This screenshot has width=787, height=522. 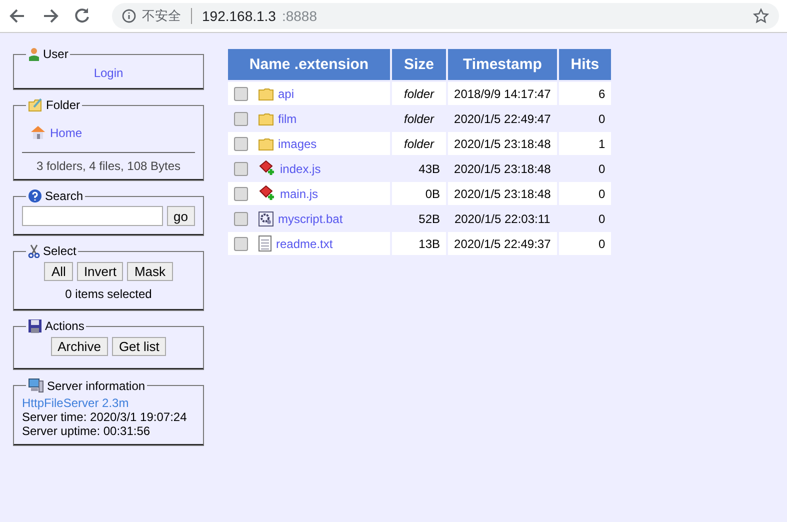 I want to click on computer-icon, so click(x=36, y=385).